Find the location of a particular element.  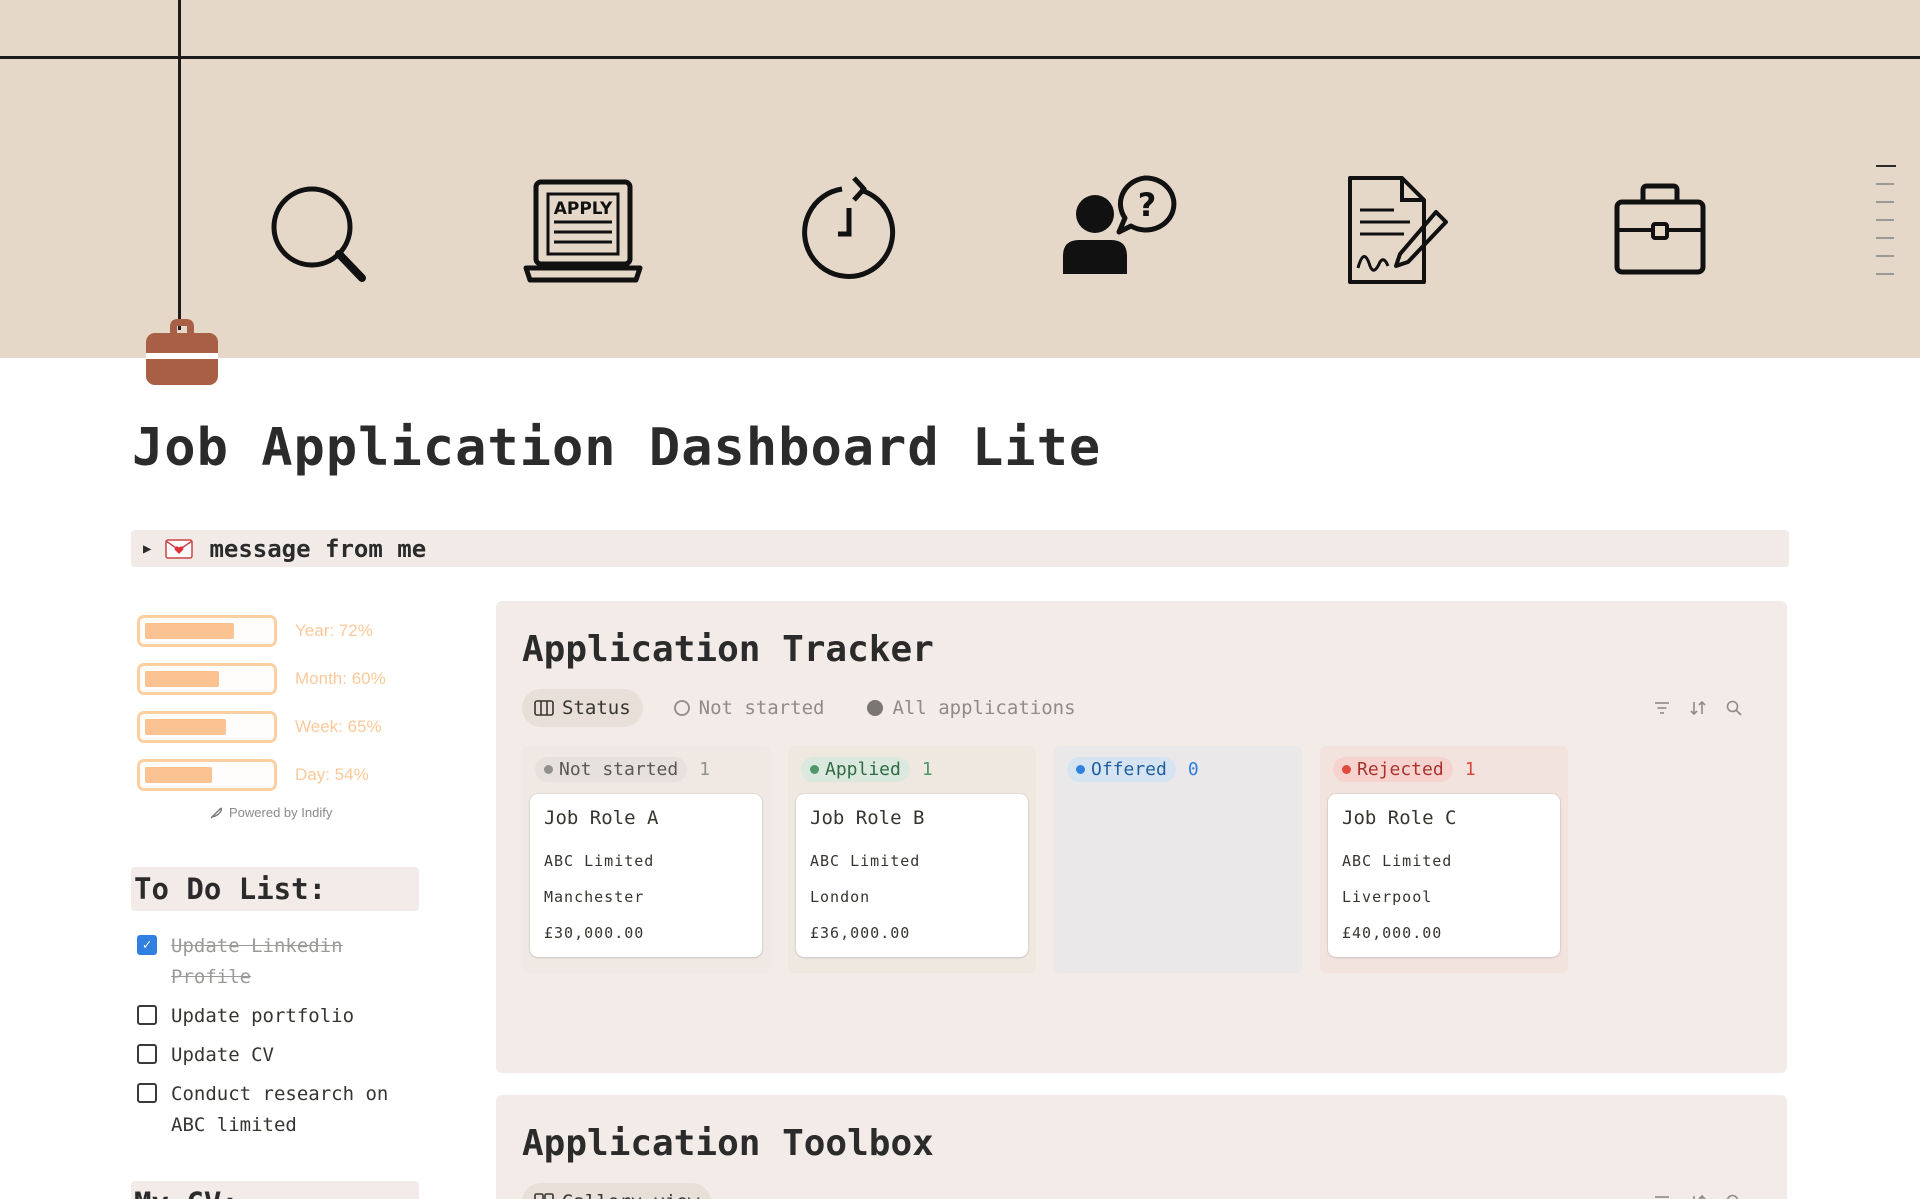

tab-not-started: Not started is located at coordinates (749, 708).